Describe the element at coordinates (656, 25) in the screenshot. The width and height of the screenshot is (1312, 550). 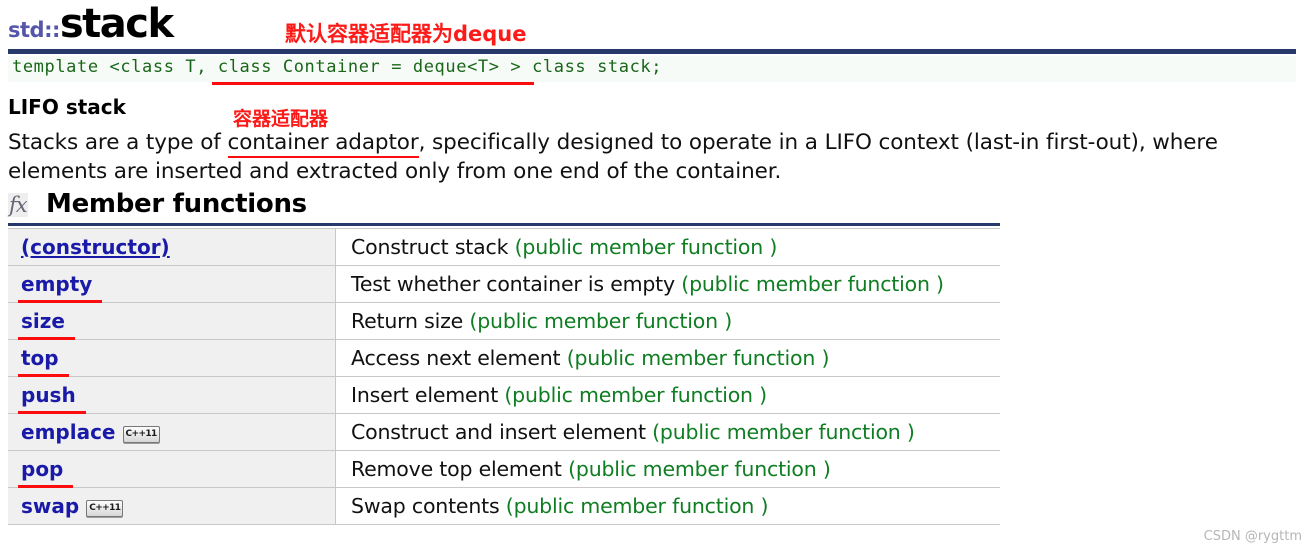
I see `page-header: std::stack 默认容器适配器为deque` at that location.